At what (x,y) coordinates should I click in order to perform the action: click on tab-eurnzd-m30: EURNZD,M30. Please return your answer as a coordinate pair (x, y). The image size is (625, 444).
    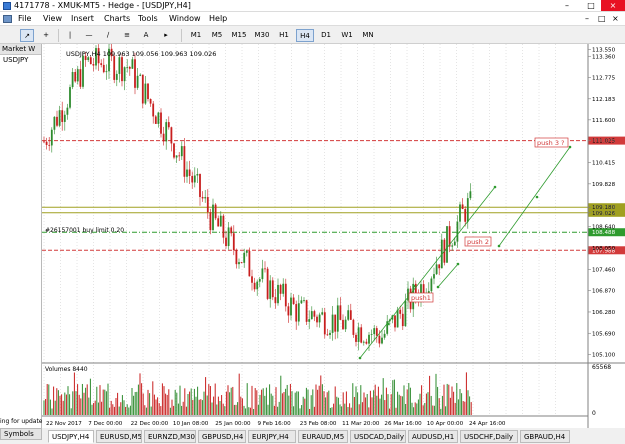
    Looking at the image, I should click on (170, 436).